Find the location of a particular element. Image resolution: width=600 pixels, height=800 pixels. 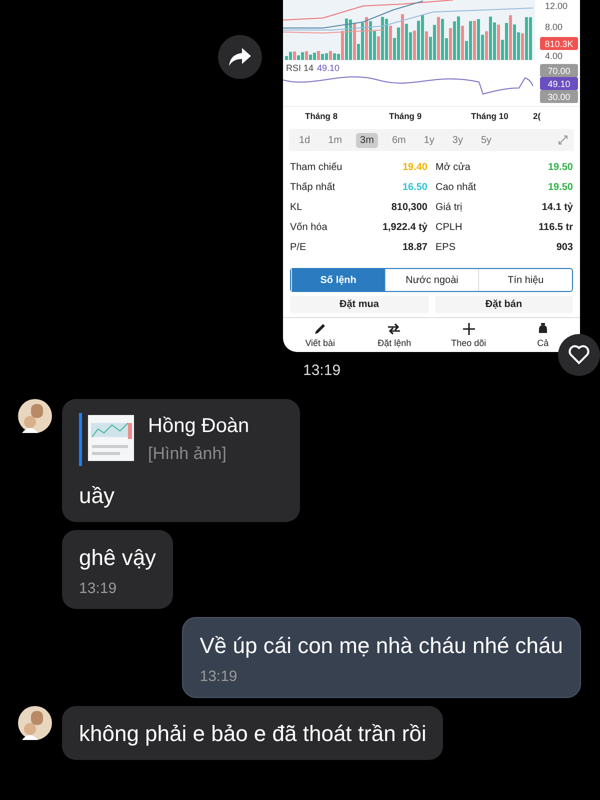

stat-label: Mở cửa is located at coordinates (453, 167).